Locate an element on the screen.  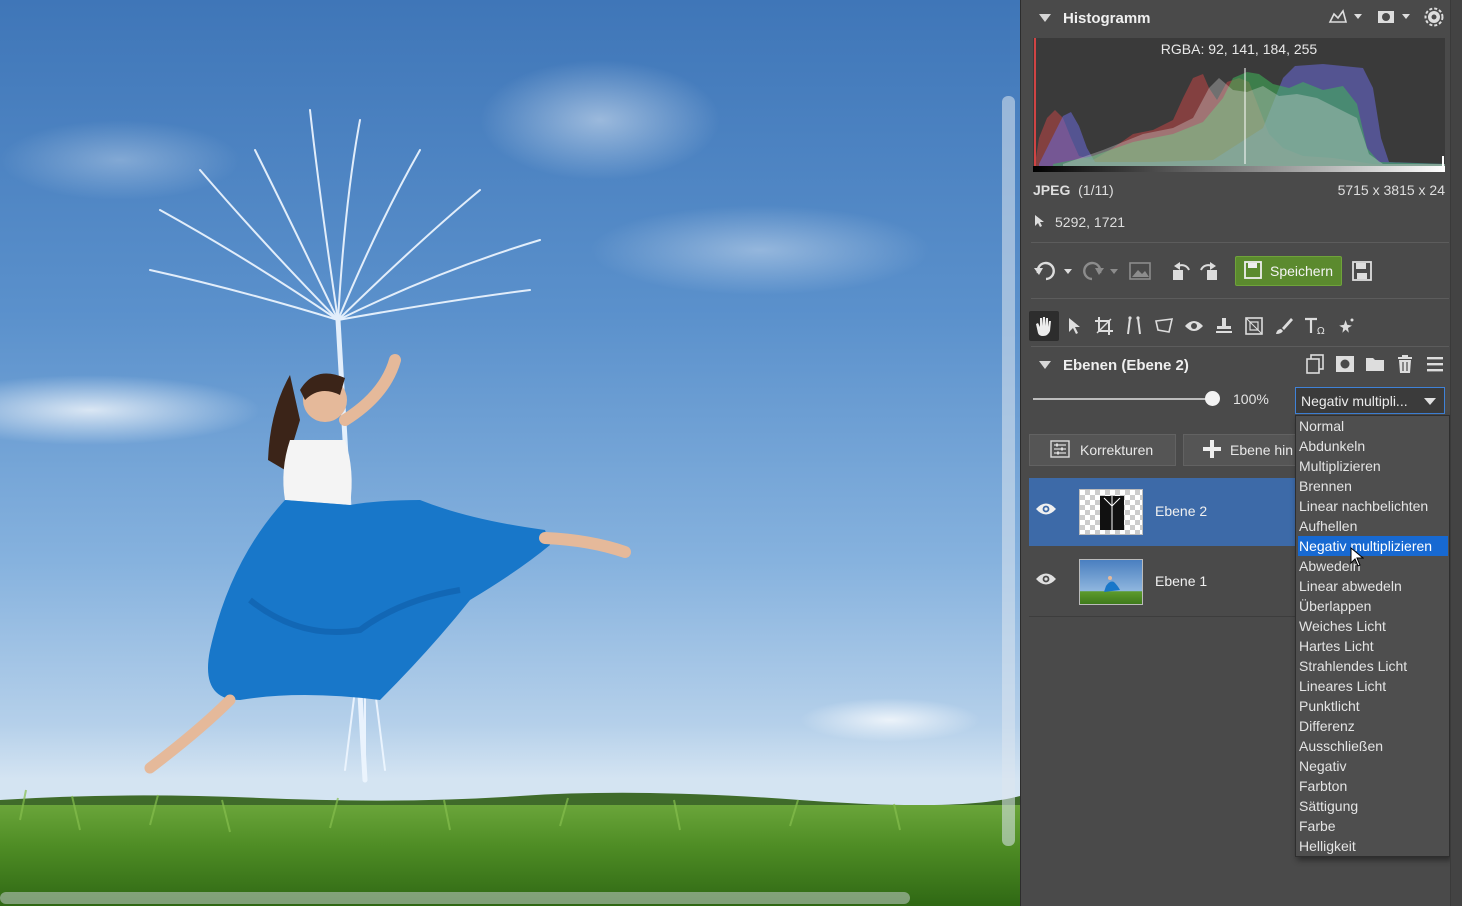
blend-option: Helligkeit is located at coordinates (1373, 846).